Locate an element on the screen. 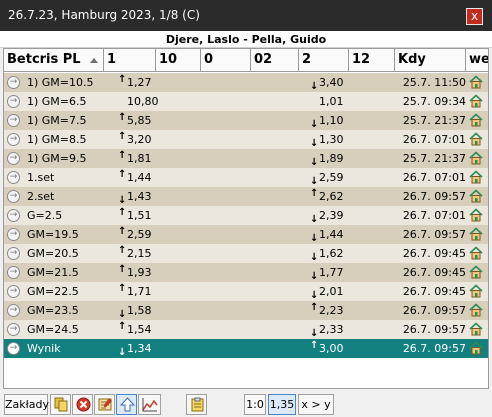 The image size is (492, 417). odds-2-cell: ↓2,33 is located at coordinates (340, 330).